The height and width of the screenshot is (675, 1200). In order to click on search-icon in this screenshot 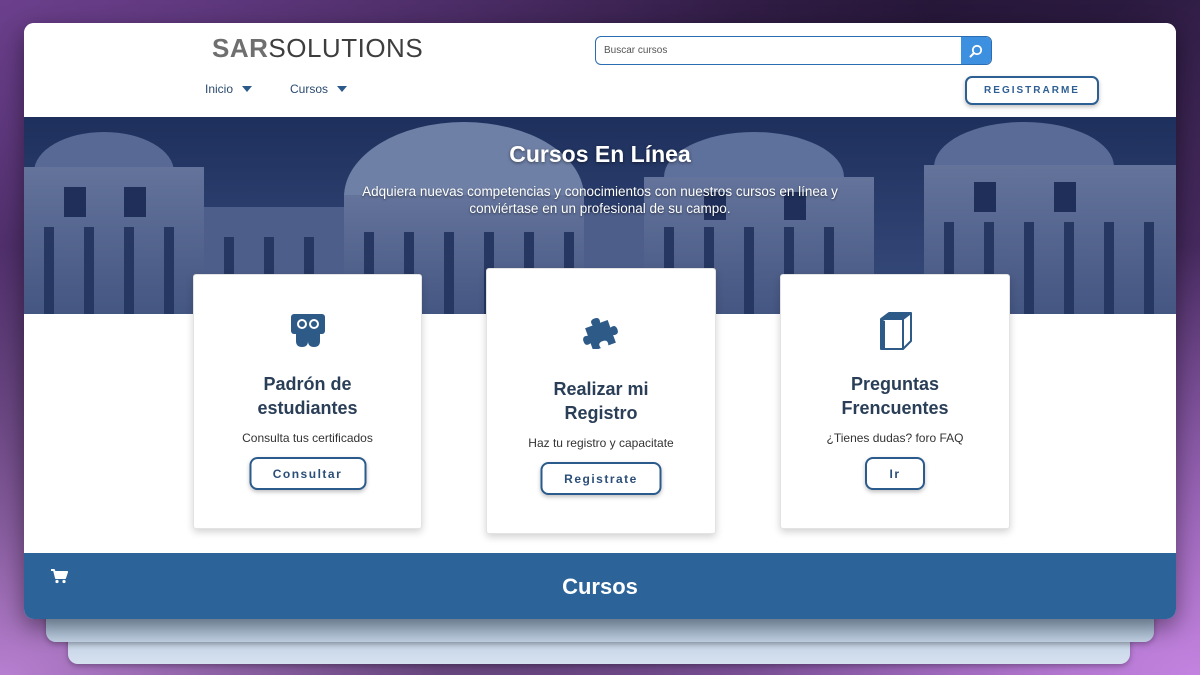, I will do `click(976, 50)`.